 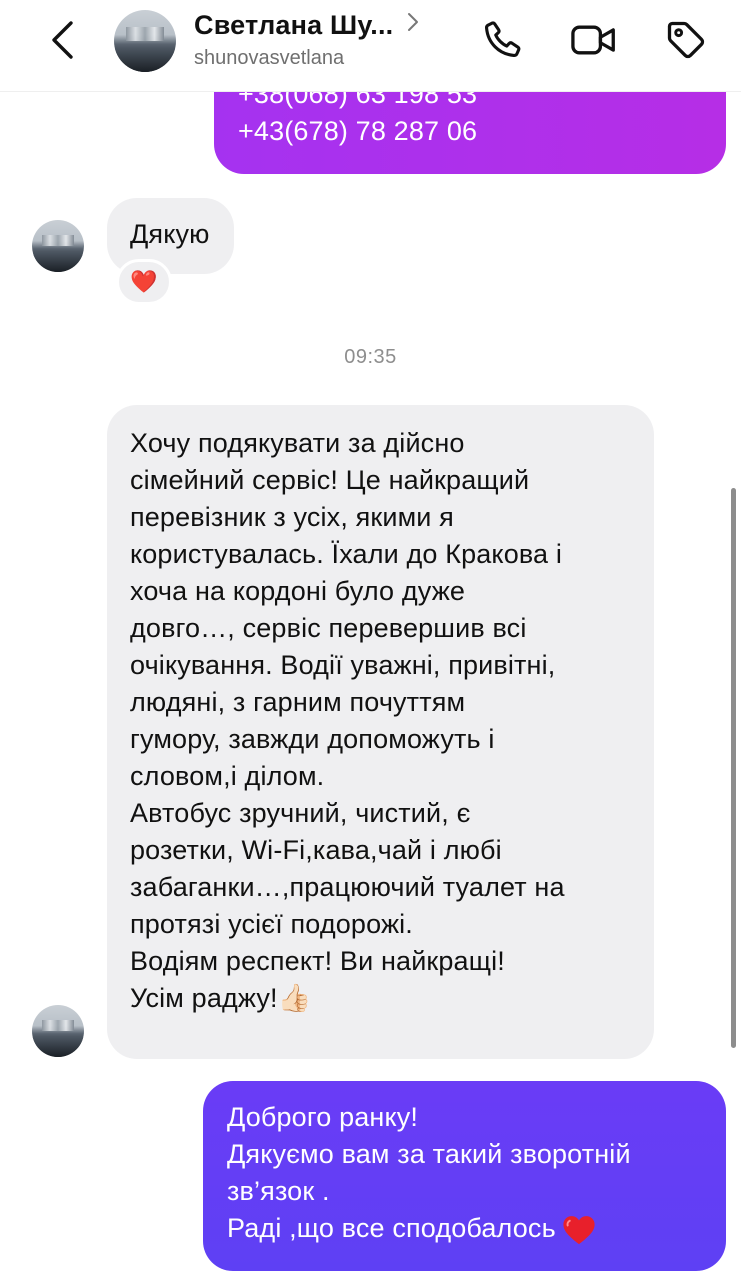 I want to click on message-line: Хочу подякувати за дійсно, so click(x=297, y=443).